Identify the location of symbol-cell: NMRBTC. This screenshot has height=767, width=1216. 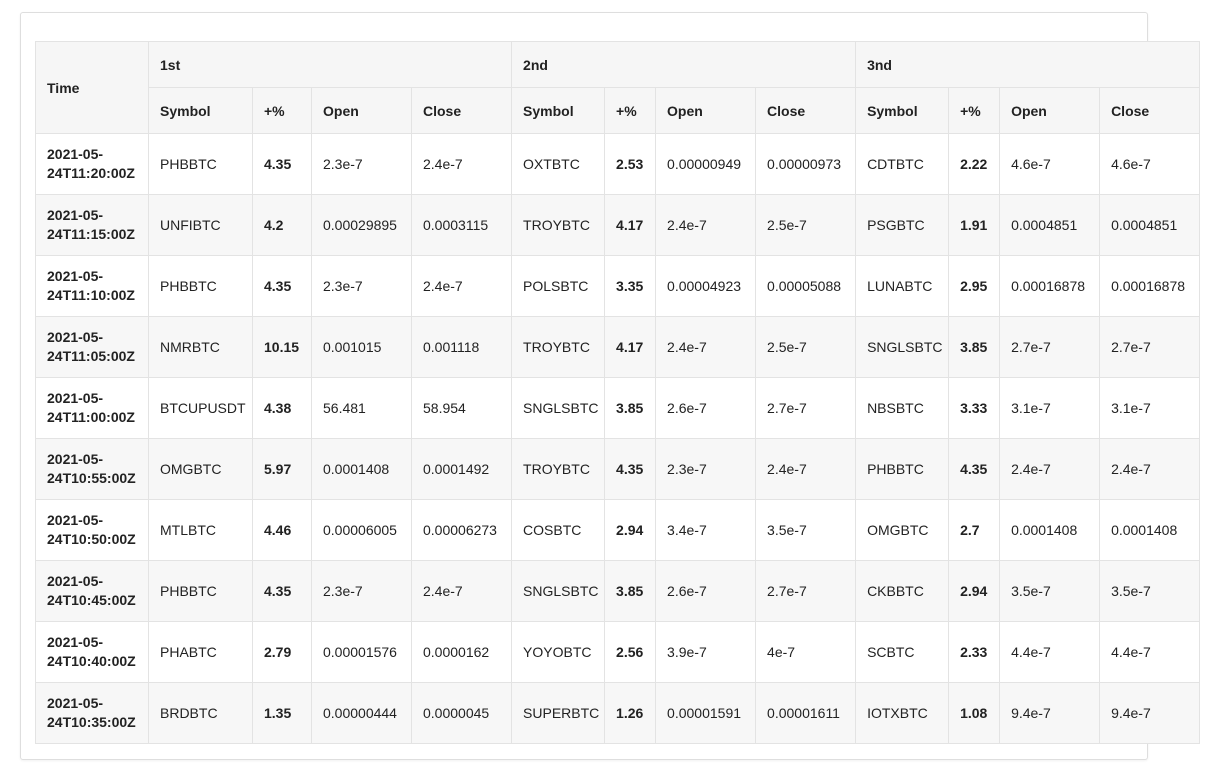
(200, 347).